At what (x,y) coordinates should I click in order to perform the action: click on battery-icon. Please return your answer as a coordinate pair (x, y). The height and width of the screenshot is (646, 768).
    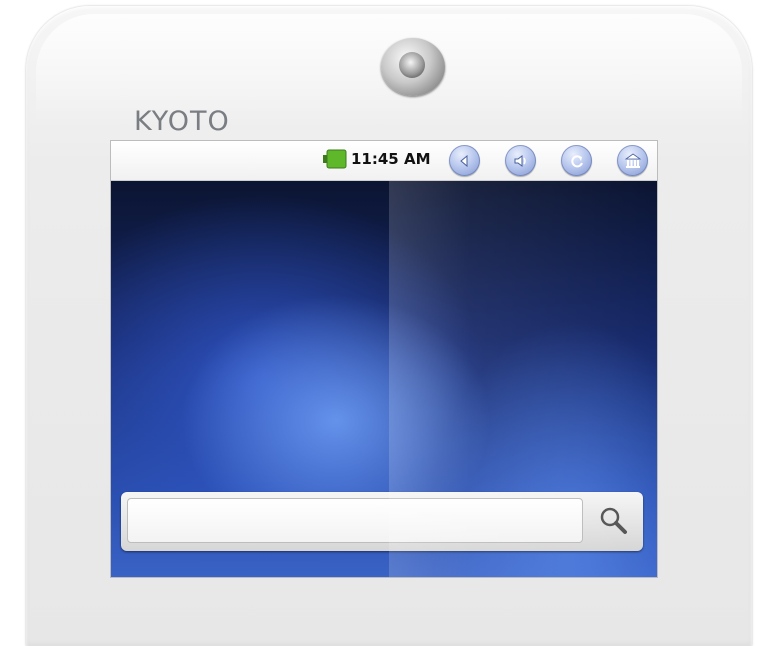
    Looking at the image, I should click on (335, 159).